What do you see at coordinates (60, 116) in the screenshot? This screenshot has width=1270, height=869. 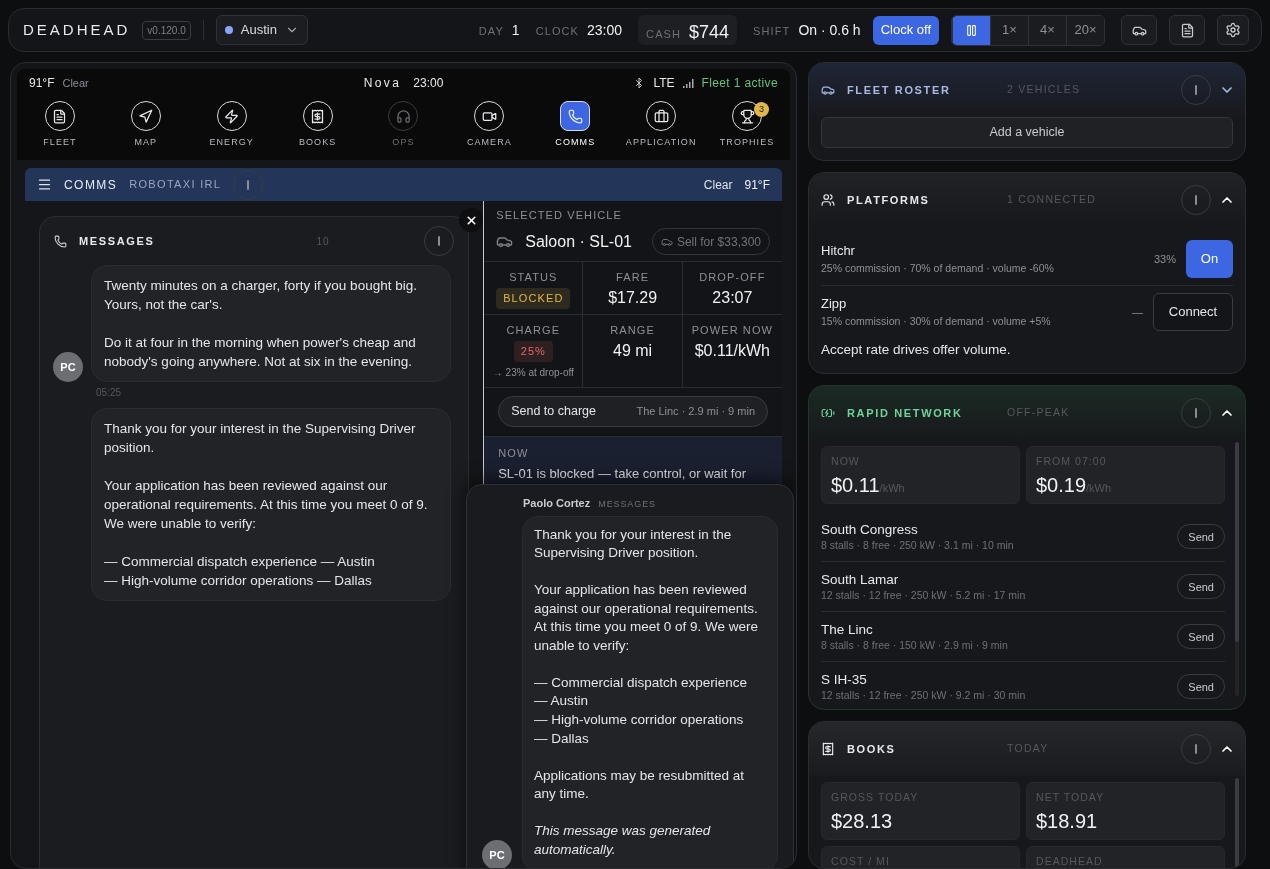 I see `document-icon` at bounding box center [60, 116].